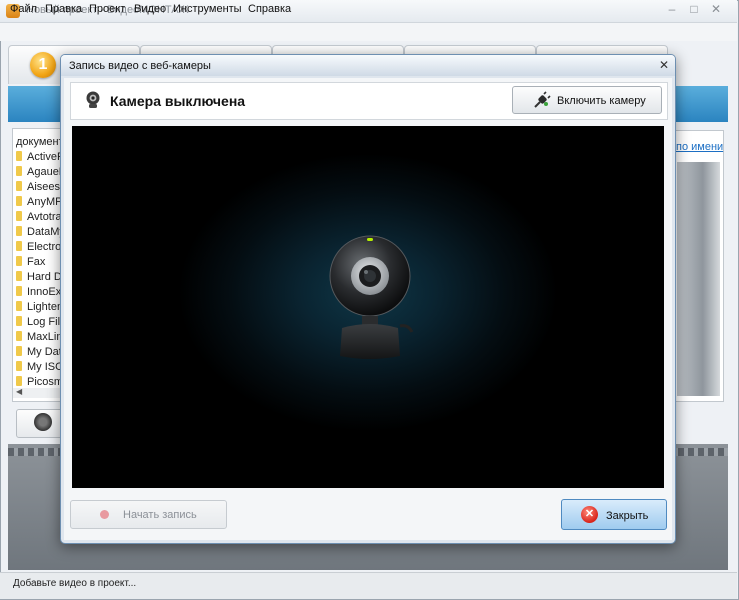 The image size is (739, 600). Describe the element at coordinates (368, 32) in the screenshot. I see `menu-bar` at that location.